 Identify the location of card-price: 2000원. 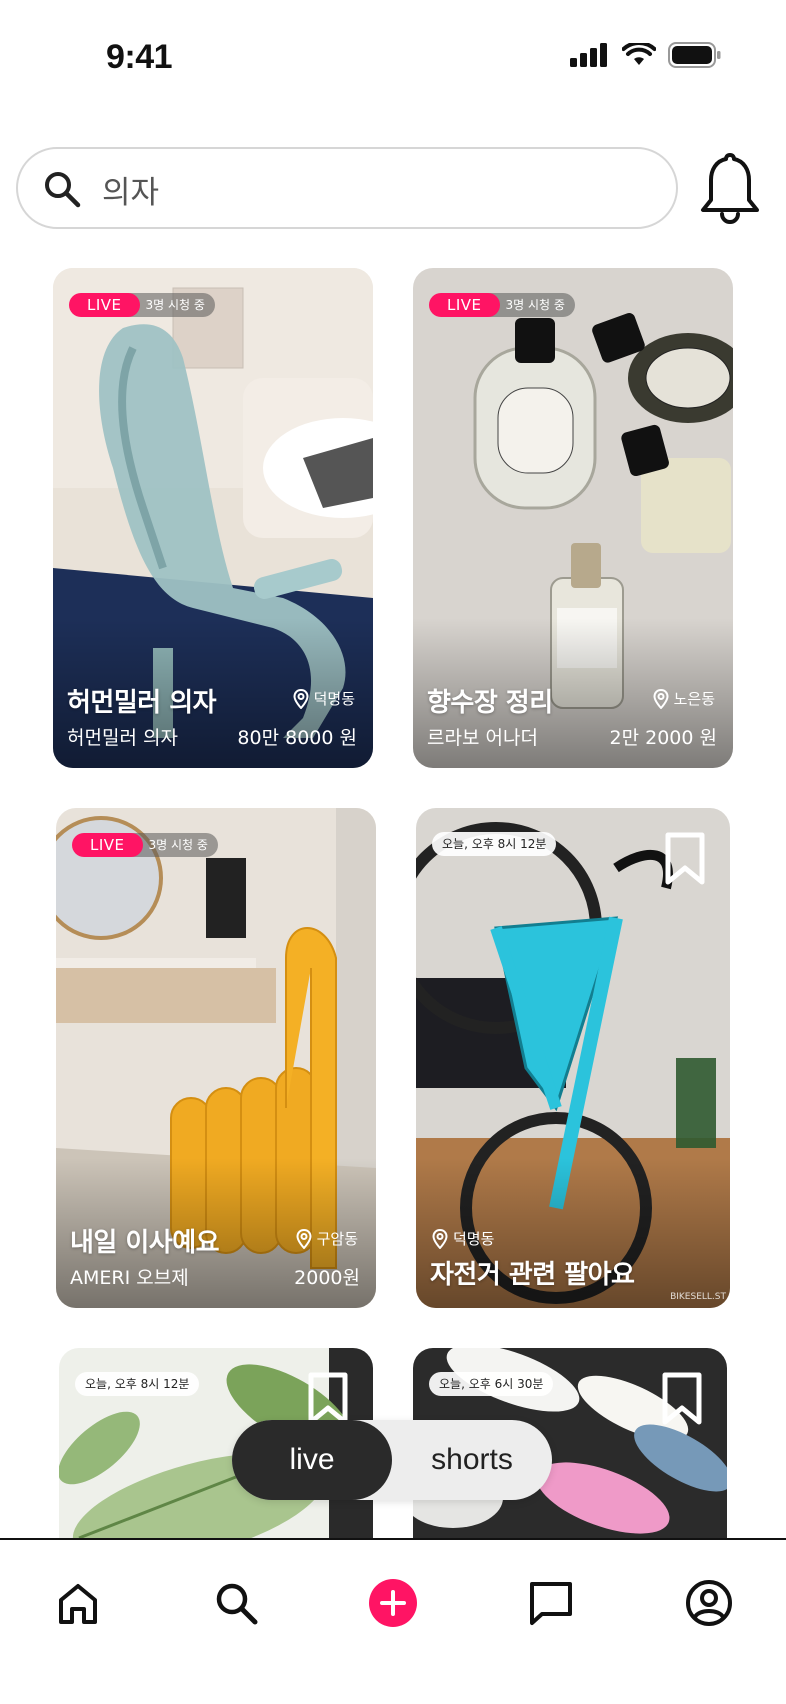
(327, 1278).